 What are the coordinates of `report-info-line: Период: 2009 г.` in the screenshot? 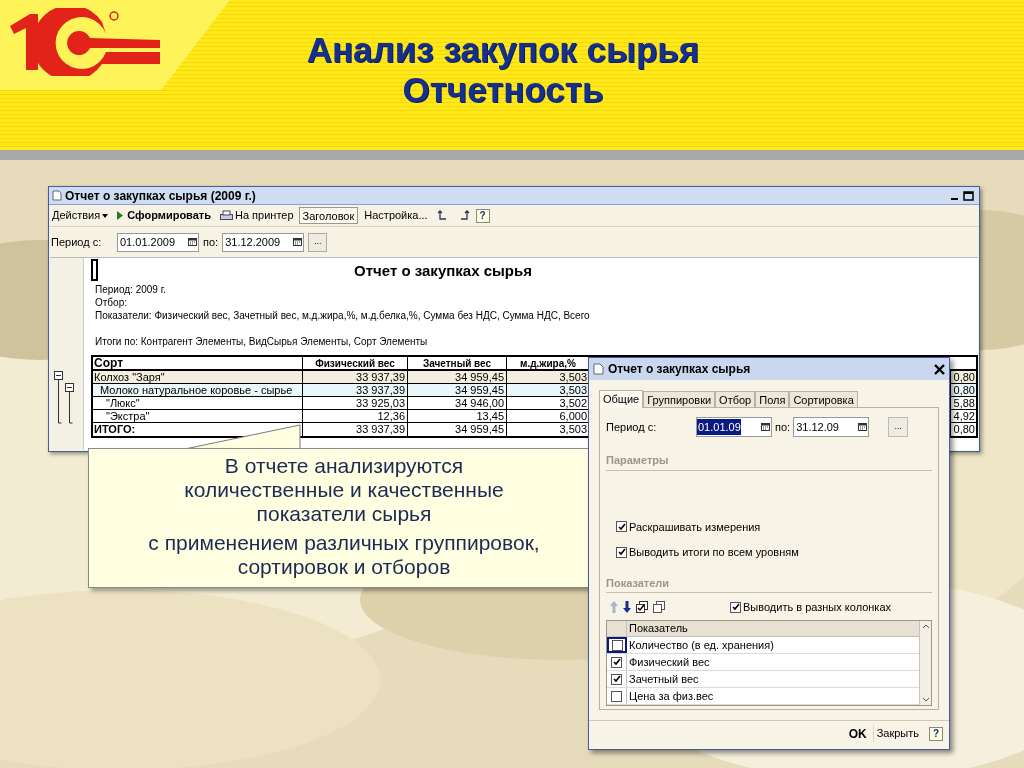 It's located at (131, 289).